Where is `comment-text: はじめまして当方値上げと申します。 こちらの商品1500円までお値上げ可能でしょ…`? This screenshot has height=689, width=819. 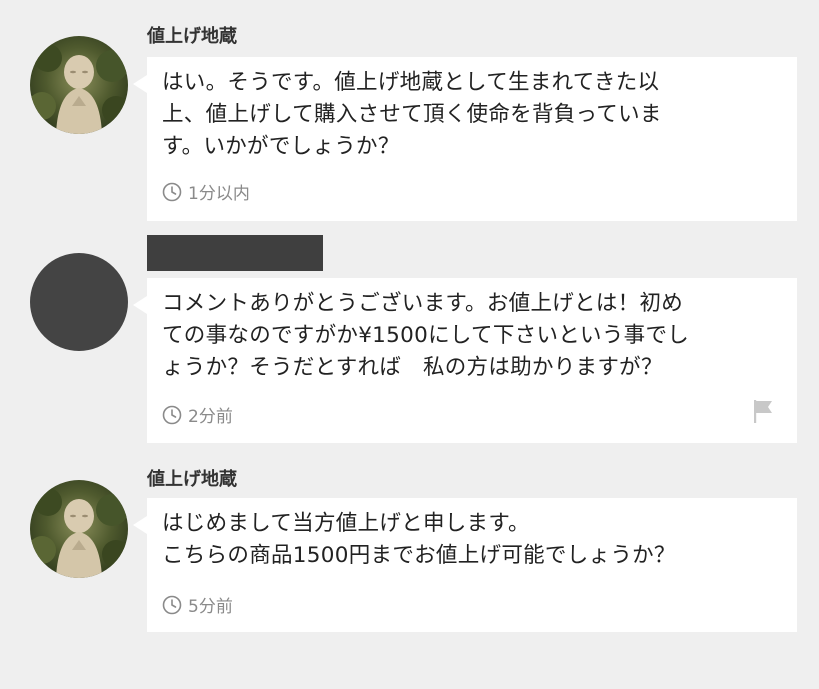 comment-text: はじめまして当方値上げと申します。 こちらの商品1500円までお値上げ可能でしょ… is located at coordinates (419, 539).